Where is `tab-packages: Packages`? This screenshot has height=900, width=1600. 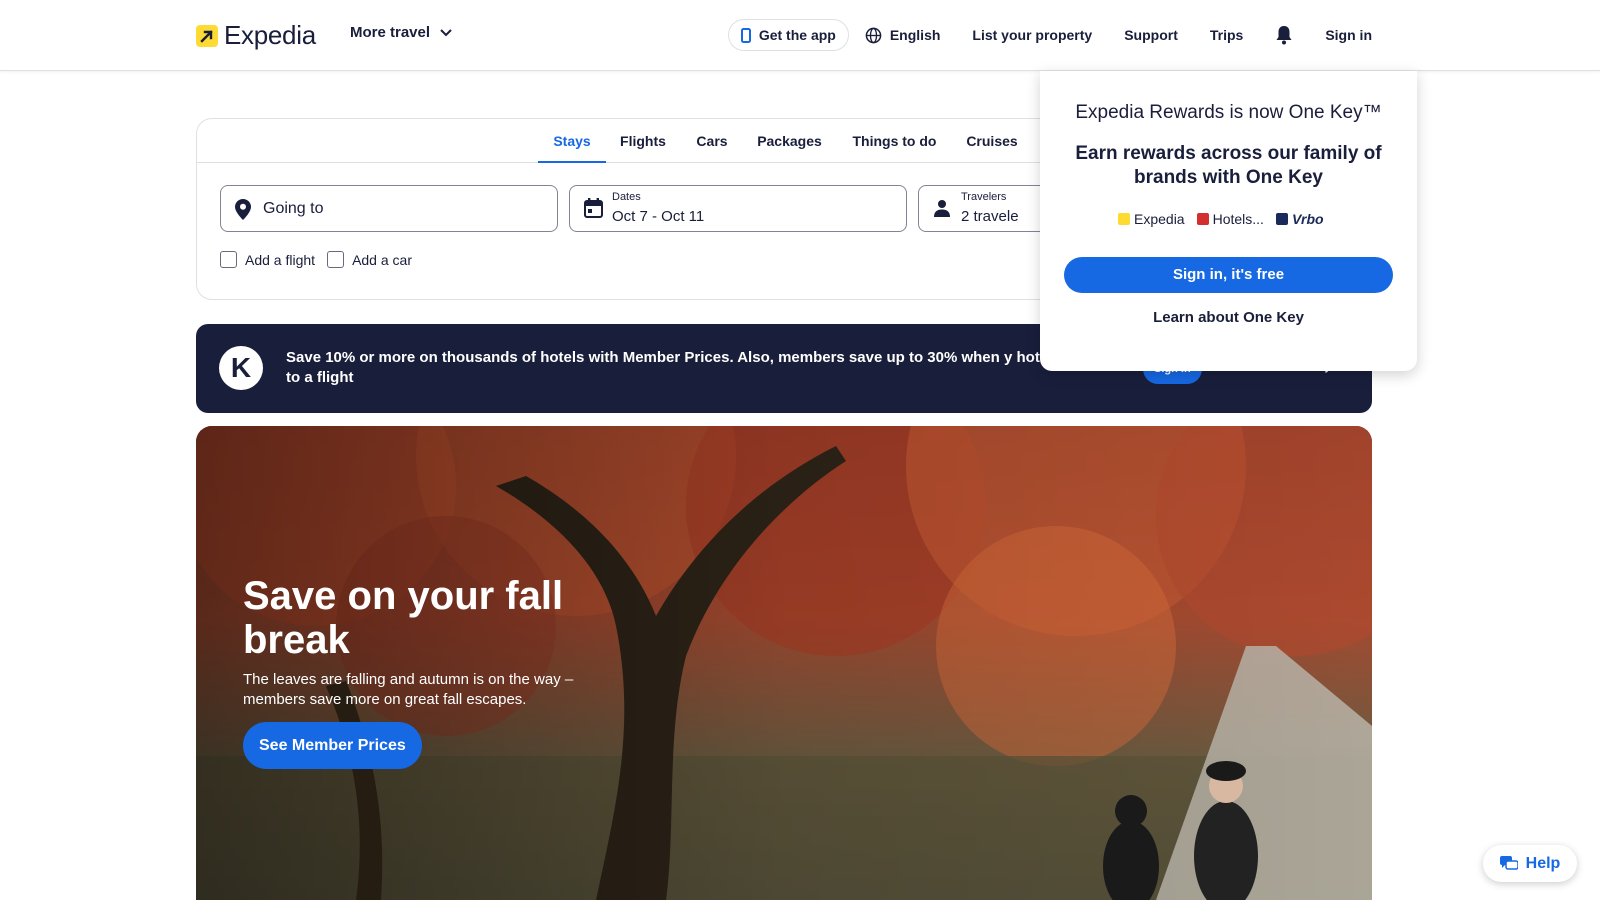 tab-packages: Packages is located at coordinates (789, 141).